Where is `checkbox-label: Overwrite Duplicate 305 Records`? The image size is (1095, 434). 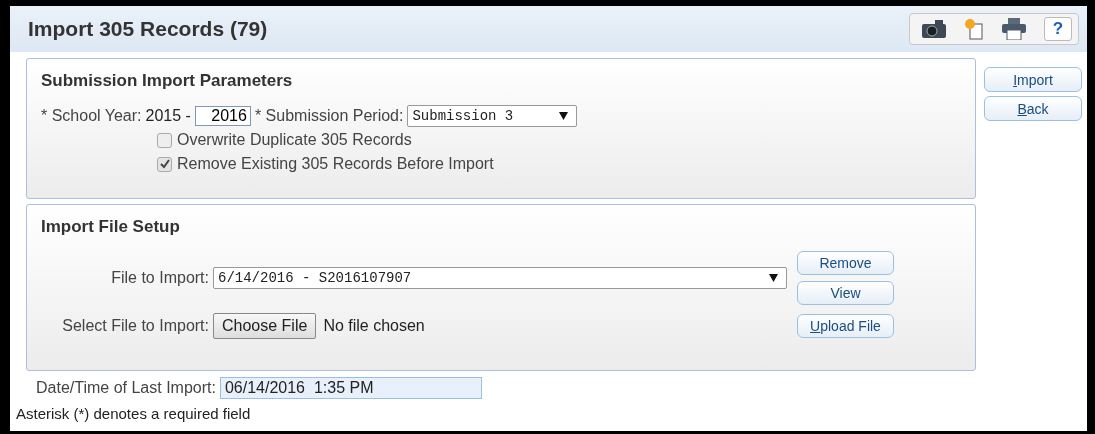 checkbox-label: Overwrite Duplicate 305 Records is located at coordinates (294, 140).